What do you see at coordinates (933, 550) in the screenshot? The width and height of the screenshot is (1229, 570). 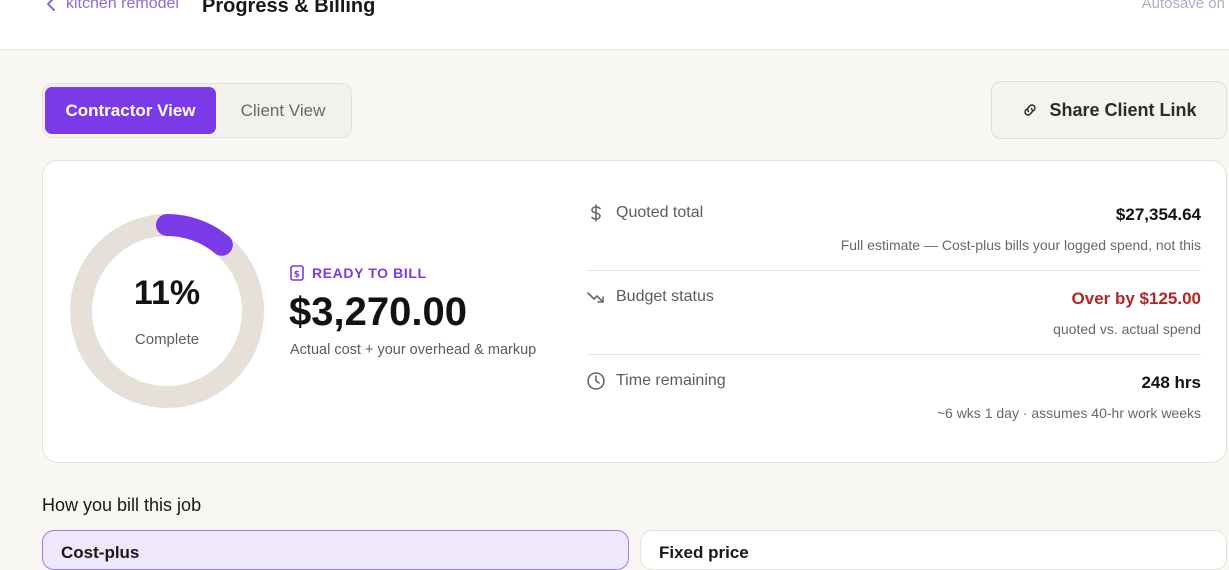 I see `billing-option-fixed-price: Fixed price` at bounding box center [933, 550].